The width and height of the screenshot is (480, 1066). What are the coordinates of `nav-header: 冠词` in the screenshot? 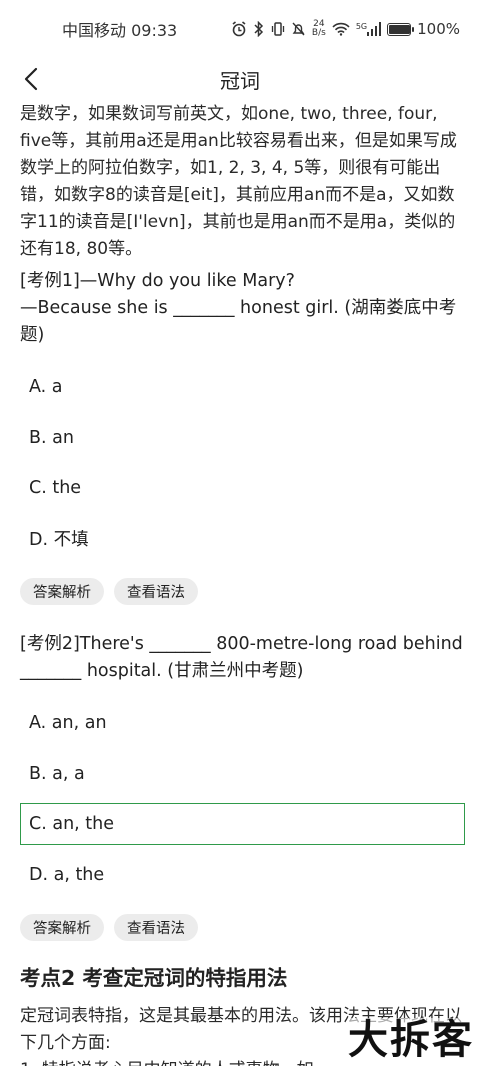 It's located at (240, 79).